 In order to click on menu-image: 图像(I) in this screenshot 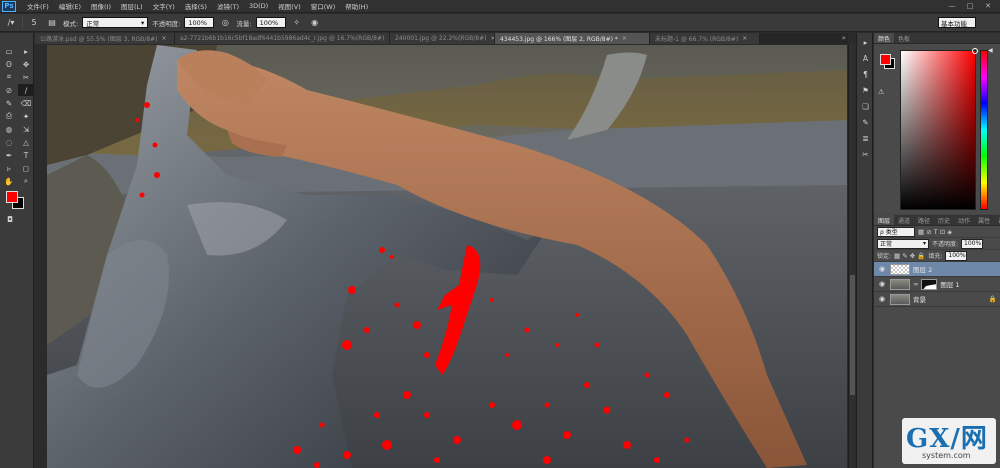, I will do `click(101, 6)`.